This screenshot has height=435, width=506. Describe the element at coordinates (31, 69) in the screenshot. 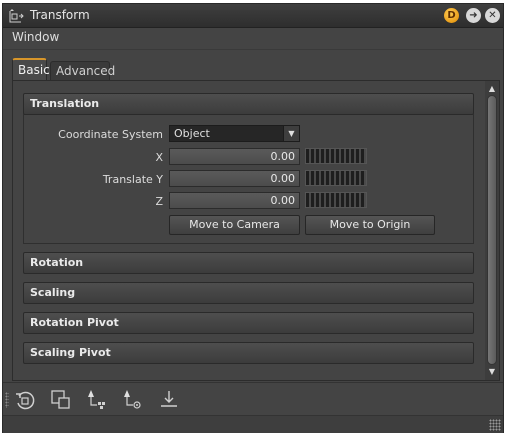

I see `tab-basic: Basic` at that location.